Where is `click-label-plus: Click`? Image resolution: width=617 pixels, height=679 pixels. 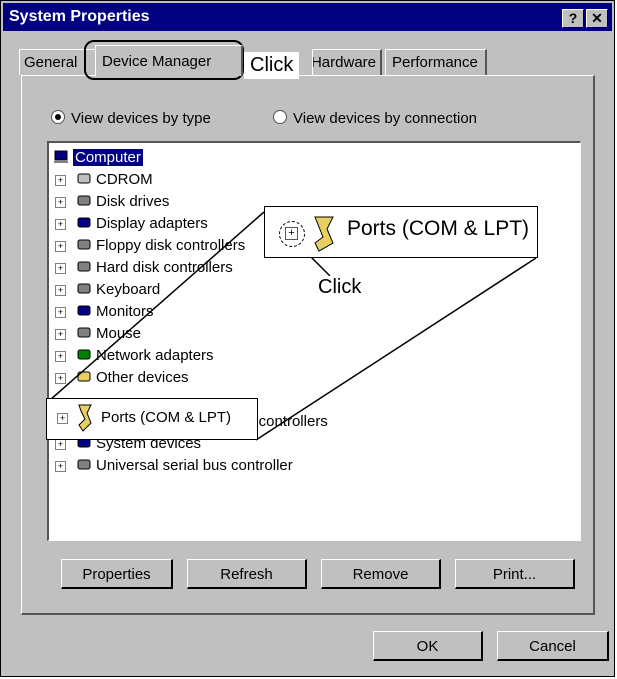 click-label-plus: Click is located at coordinates (340, 287).